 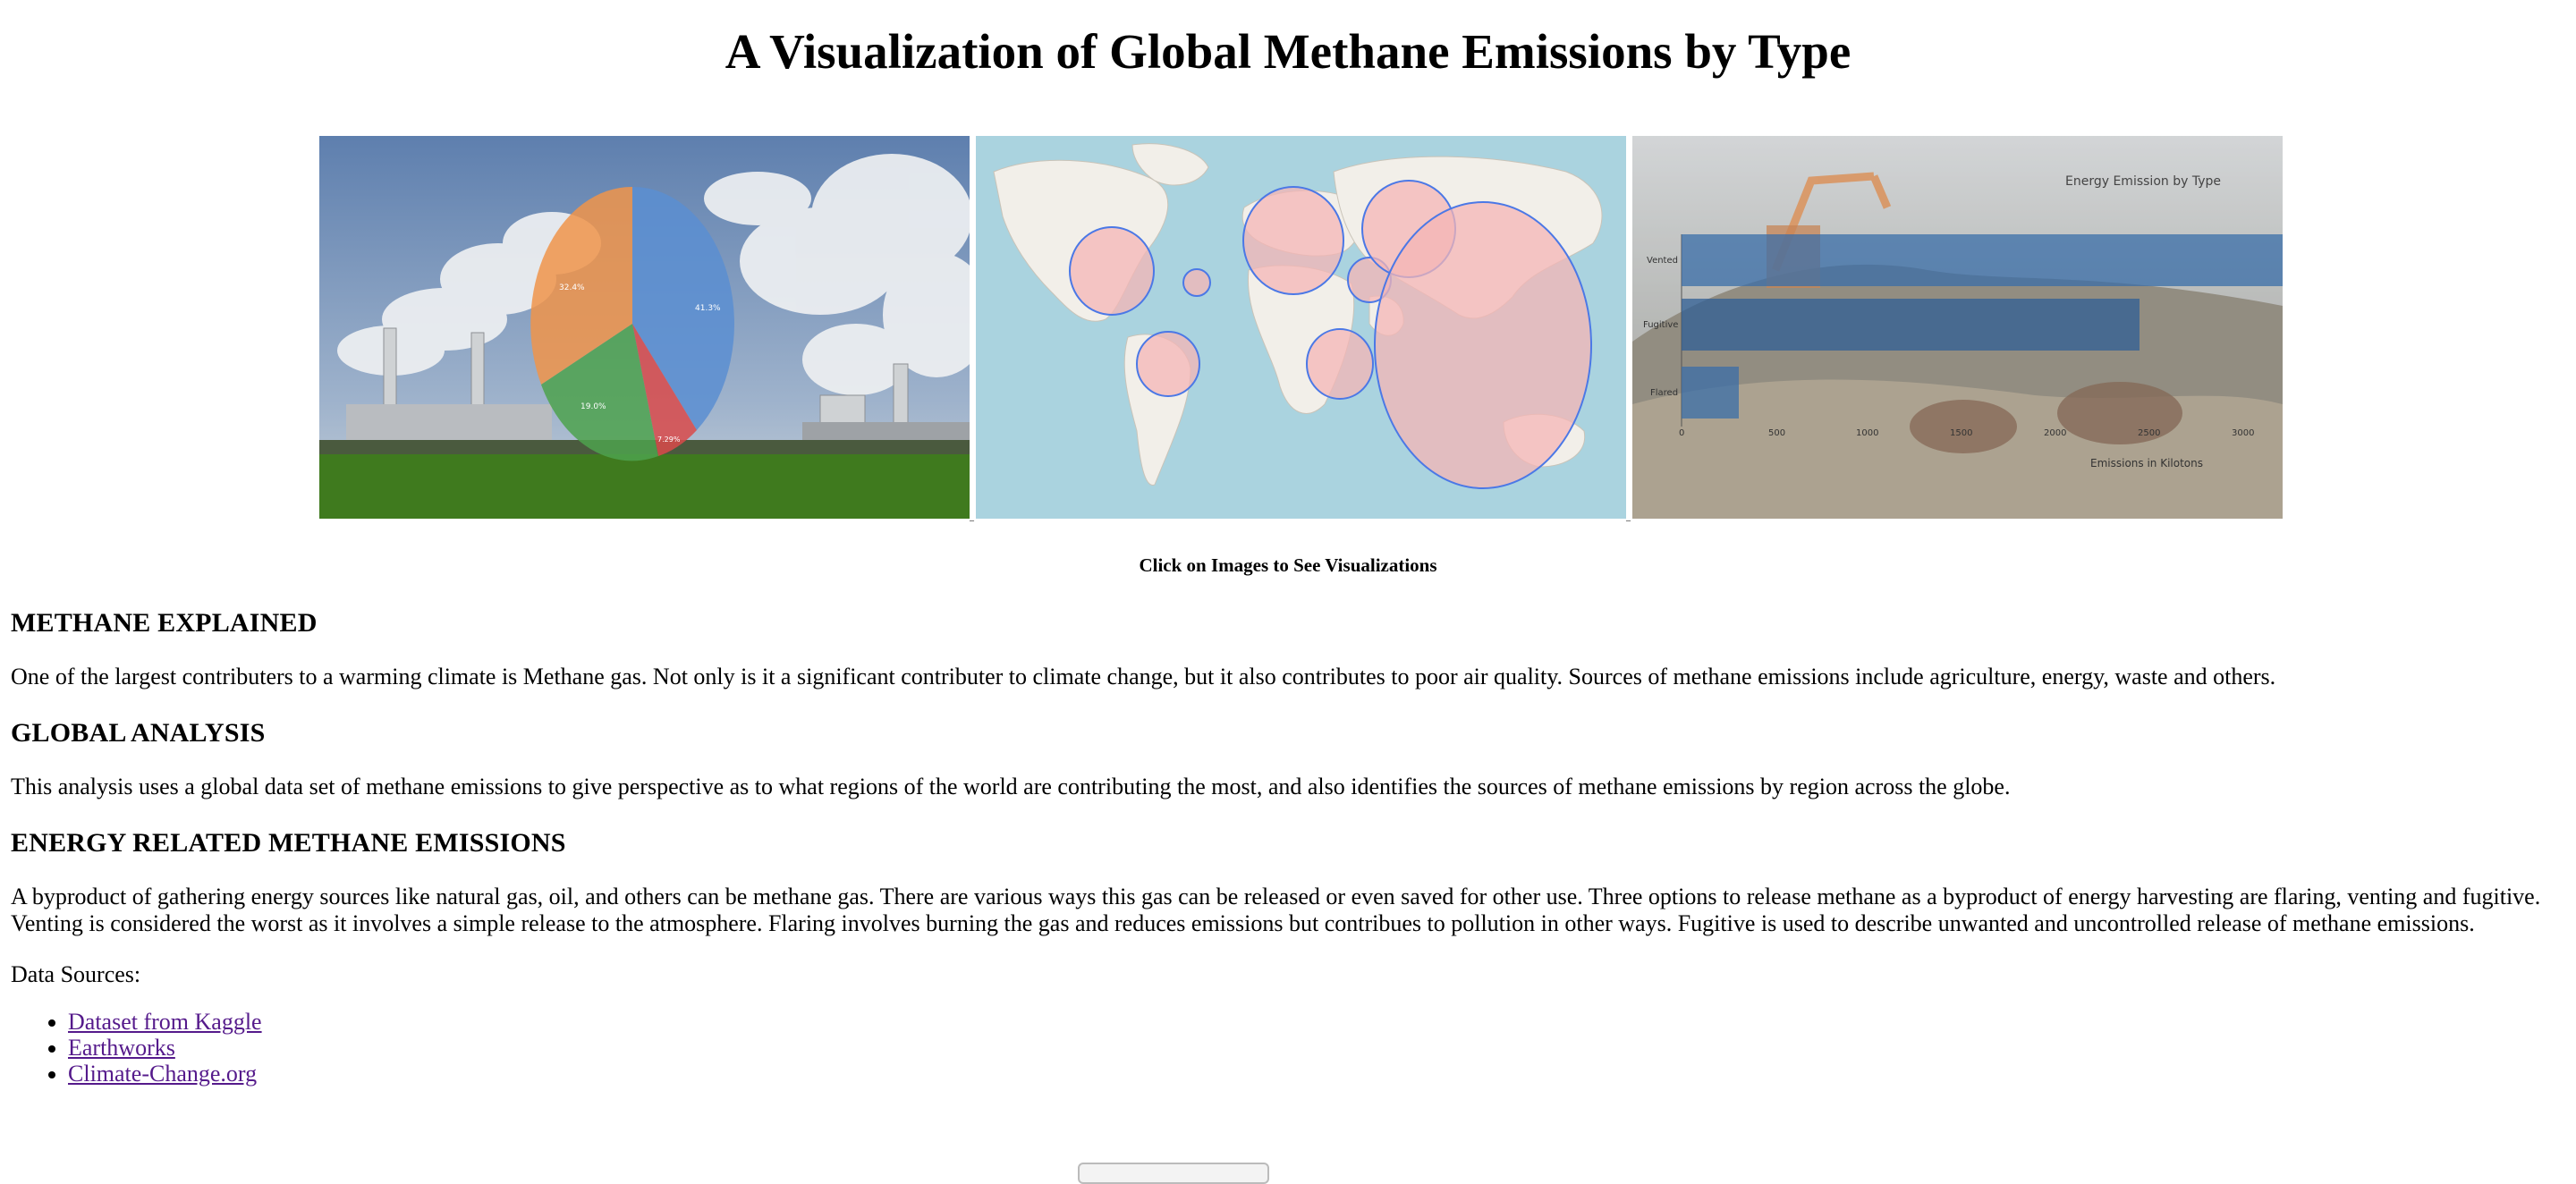 What do you see at coordinates (572, 287) in the screenshot?
I see `pie-label-2: 32.4%` at bounding box center [572, 287].